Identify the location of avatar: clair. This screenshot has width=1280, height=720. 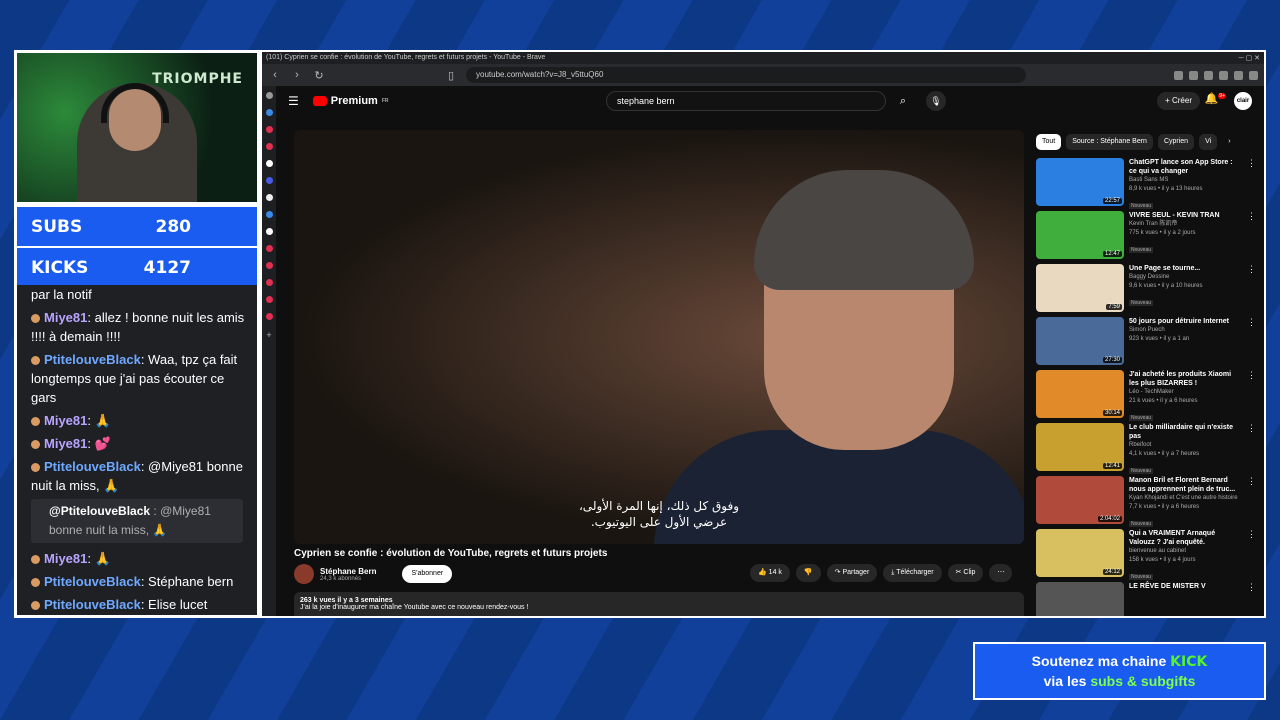
(1243, 101).